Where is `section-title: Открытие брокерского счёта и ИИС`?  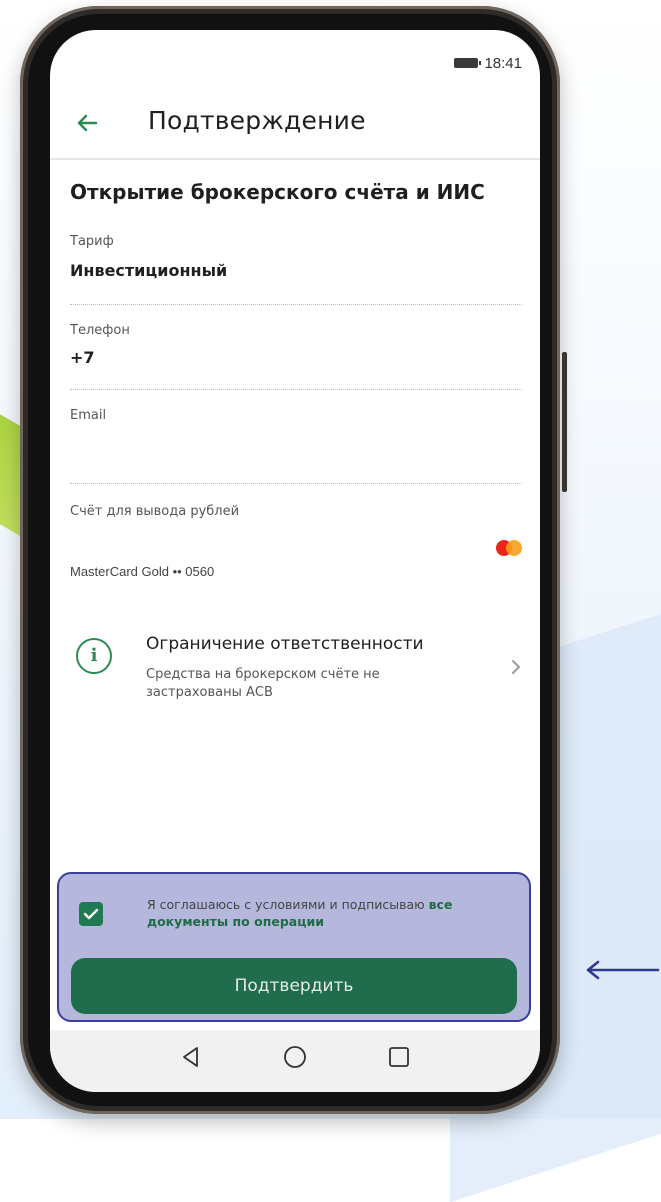 section-title: Открытие брокерского счёта и ИИС is located at coordinates (277, 192).